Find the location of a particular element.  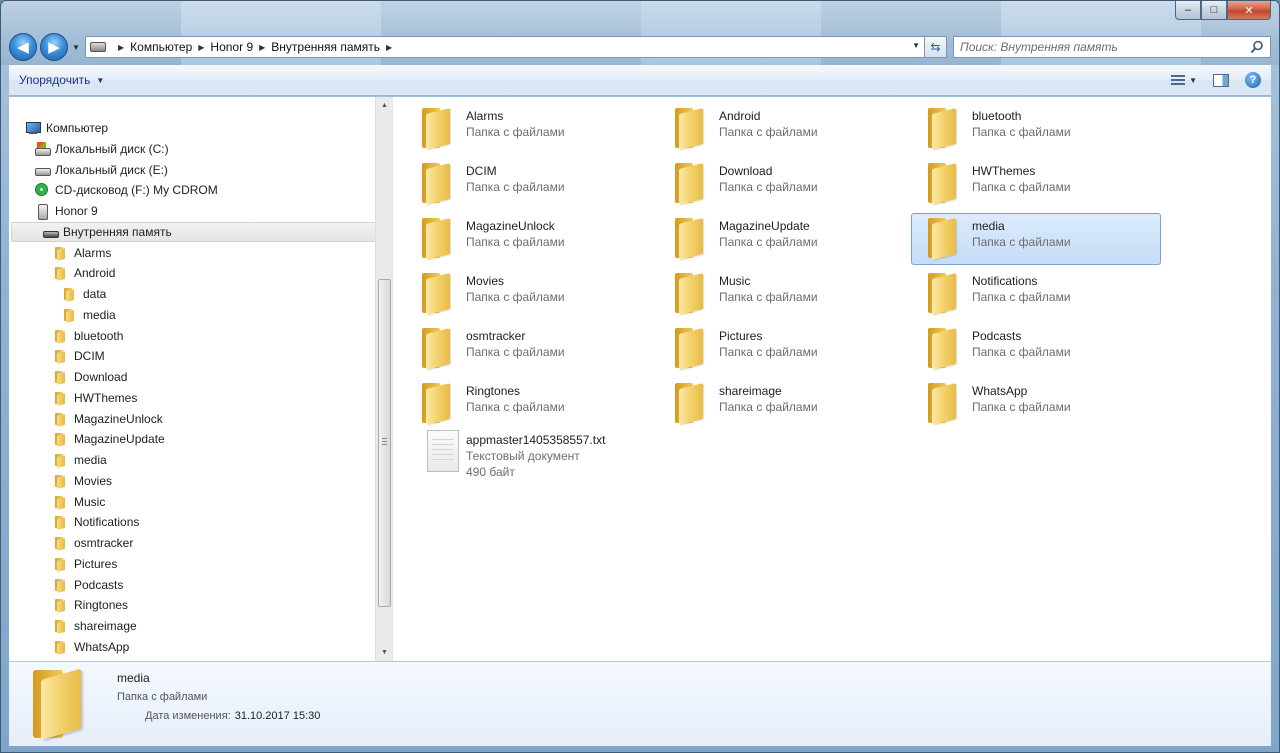

tree-item: MagazineUpdate is located at coordinates (109, 439).